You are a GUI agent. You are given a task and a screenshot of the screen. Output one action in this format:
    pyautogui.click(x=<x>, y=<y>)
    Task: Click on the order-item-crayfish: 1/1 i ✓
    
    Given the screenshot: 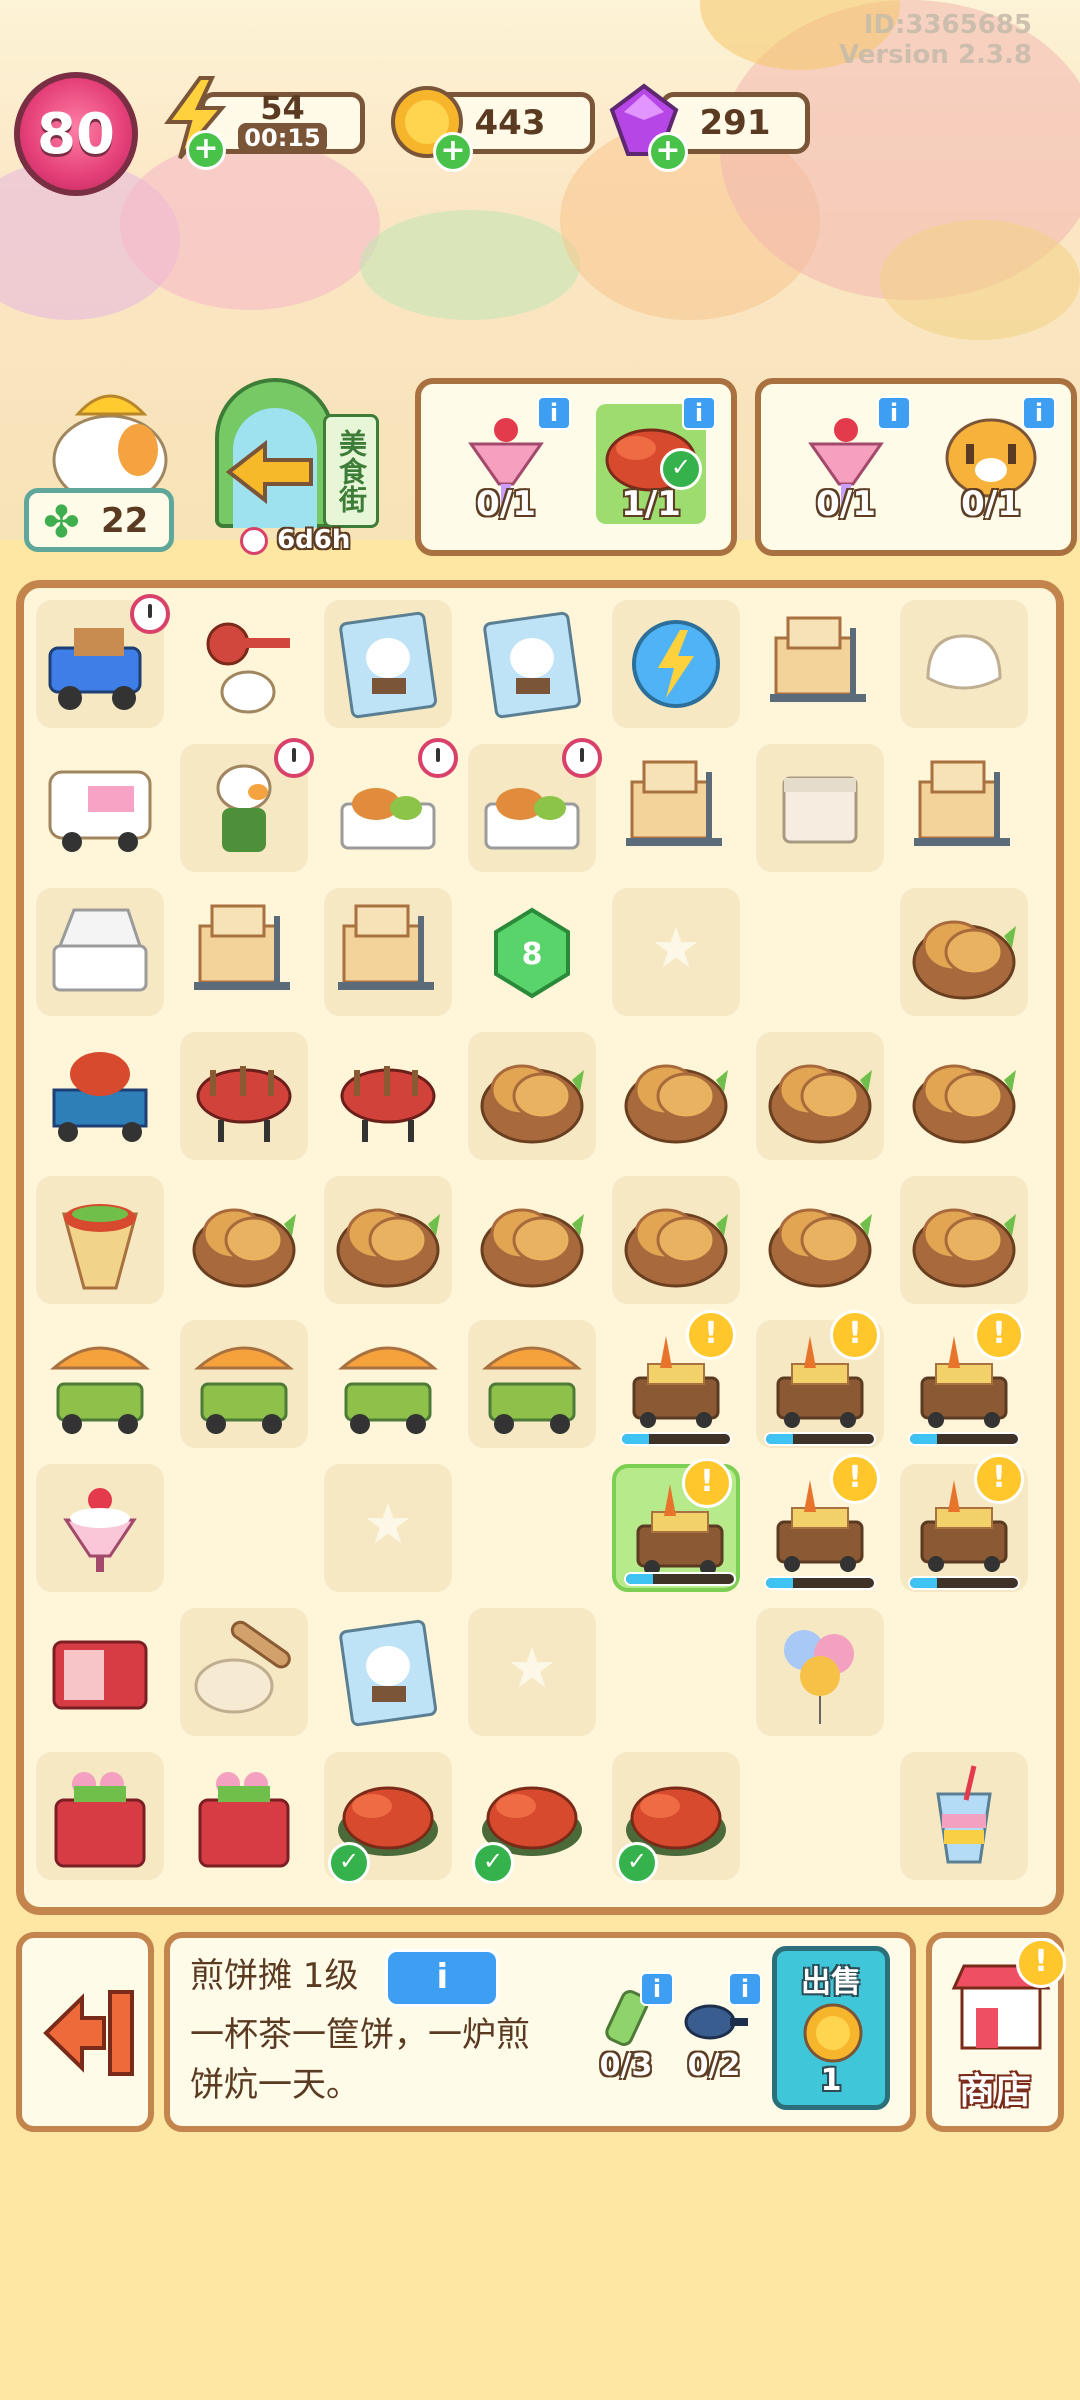 What is the action you would take?
    pyautogui.click(x=656, y=460)
    